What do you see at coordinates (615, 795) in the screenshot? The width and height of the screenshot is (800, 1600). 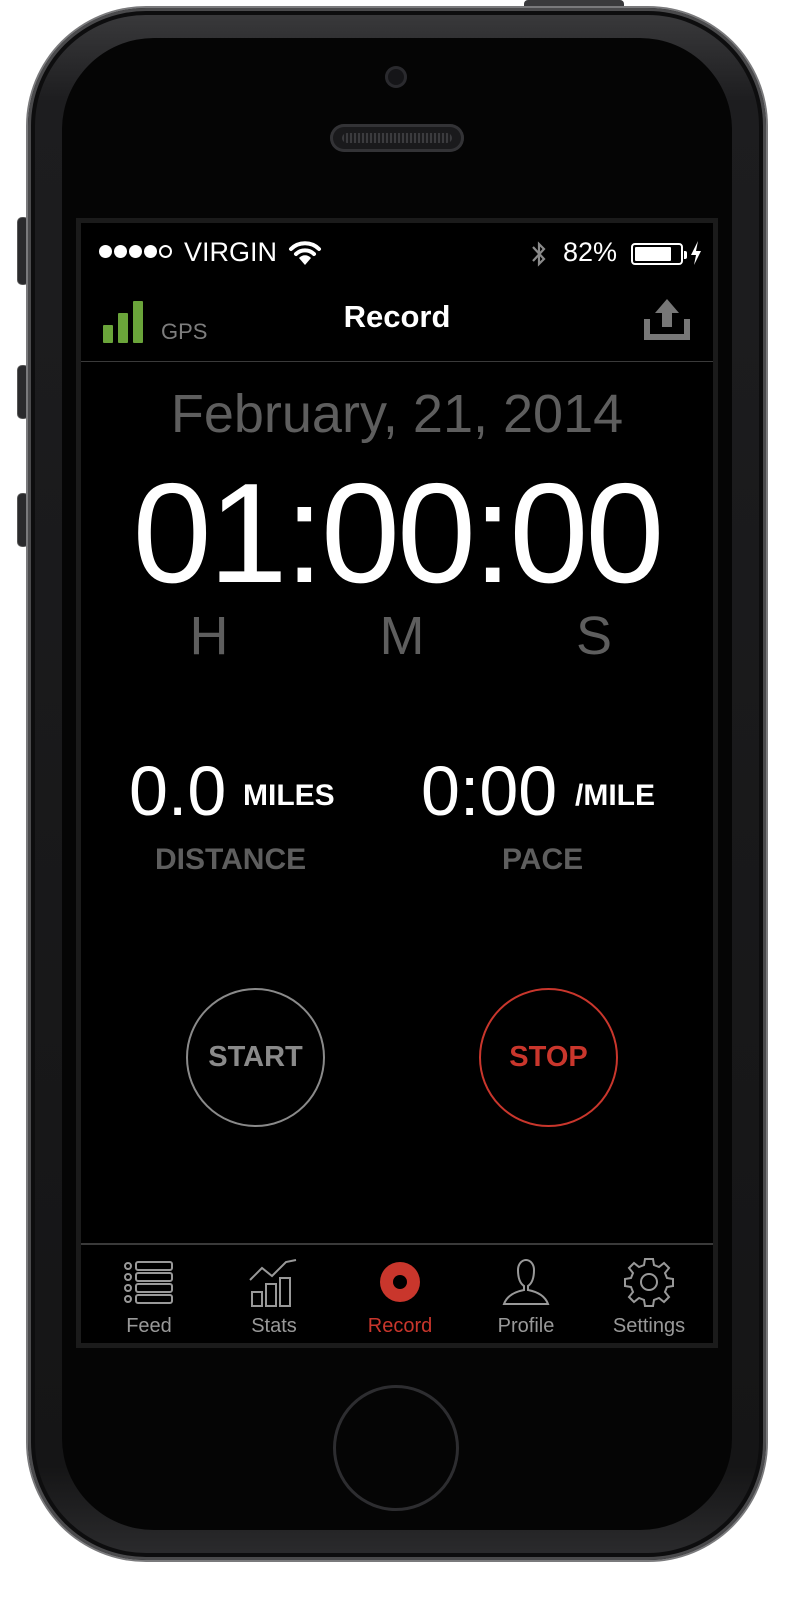 I see `pace-unit: /MILE` at bounding box center [615, 795].